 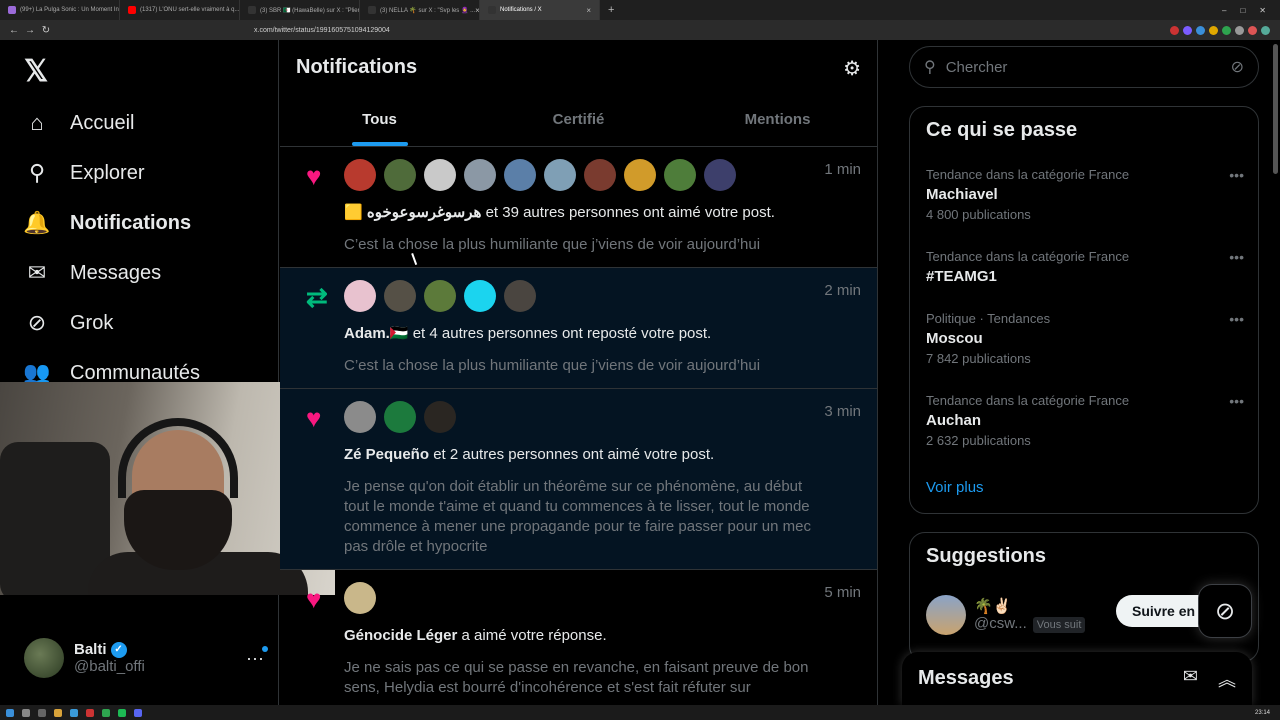 I want to click on actor-name: Génocide Léger, so click(x=400, y=635).